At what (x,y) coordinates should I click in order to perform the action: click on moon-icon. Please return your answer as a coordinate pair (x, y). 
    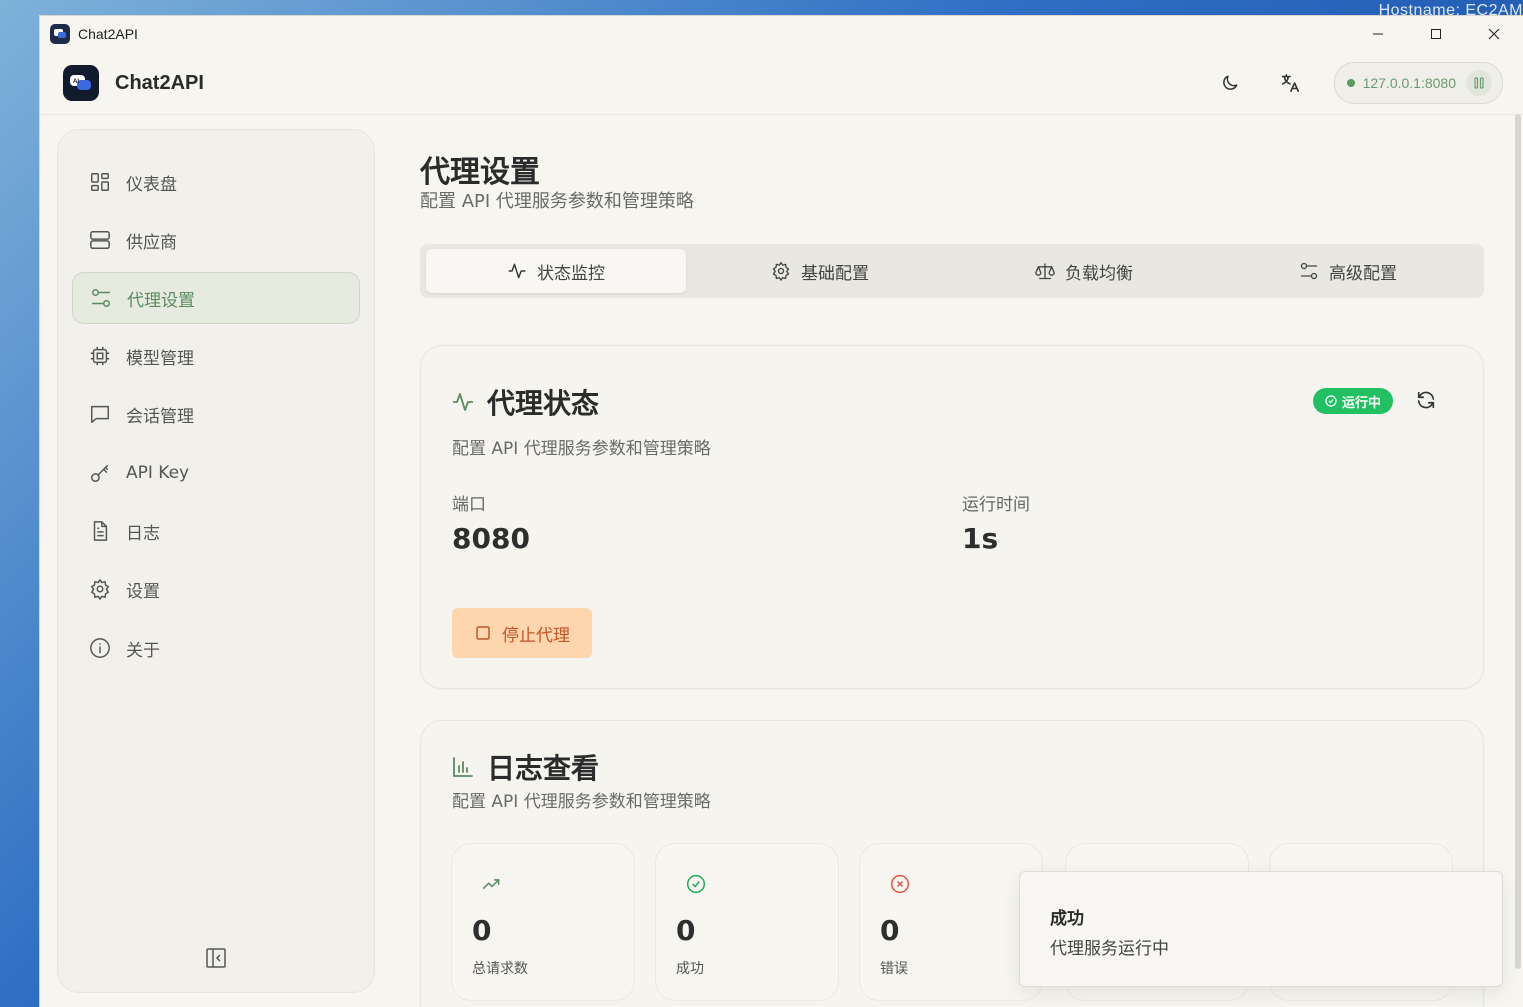
    Looking at the image, I should click on (1229, 82).